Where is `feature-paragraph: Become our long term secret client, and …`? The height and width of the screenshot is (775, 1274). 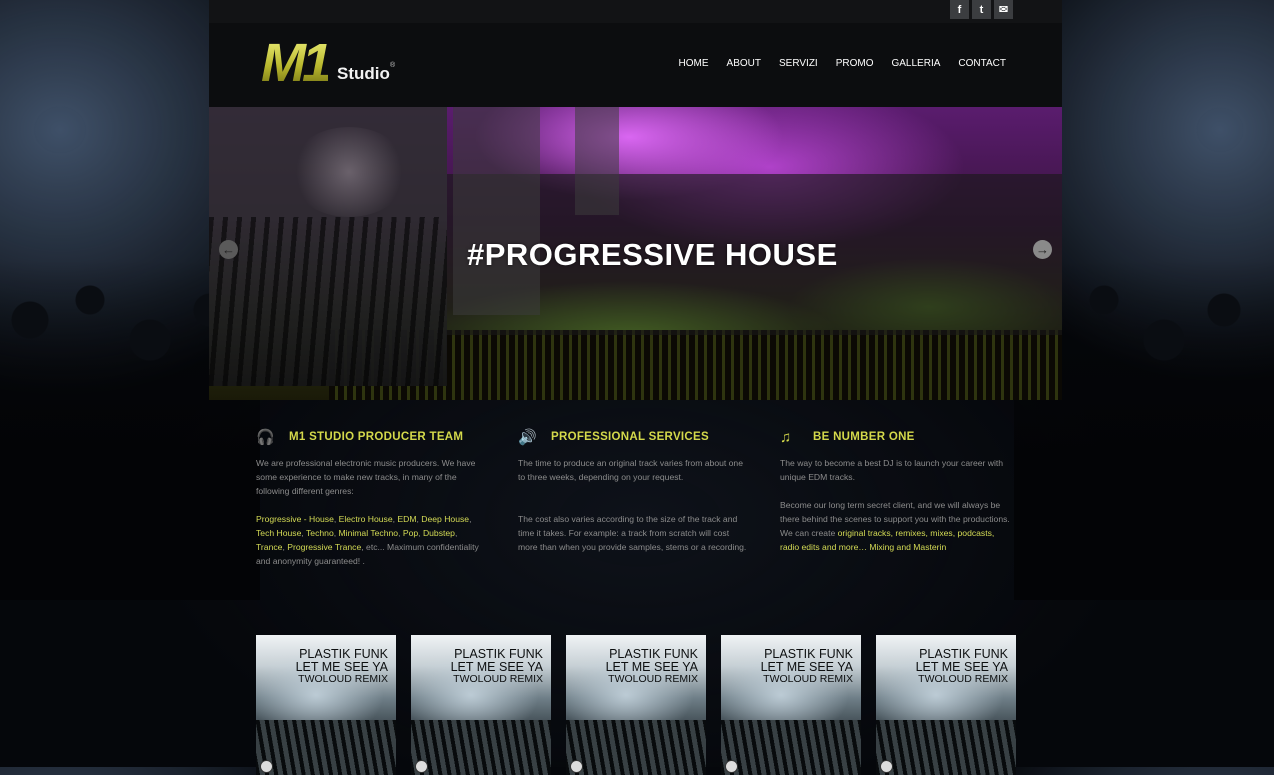 feature-paragraph: Become our long term secret client, and … is located at coordinates (895, 526).